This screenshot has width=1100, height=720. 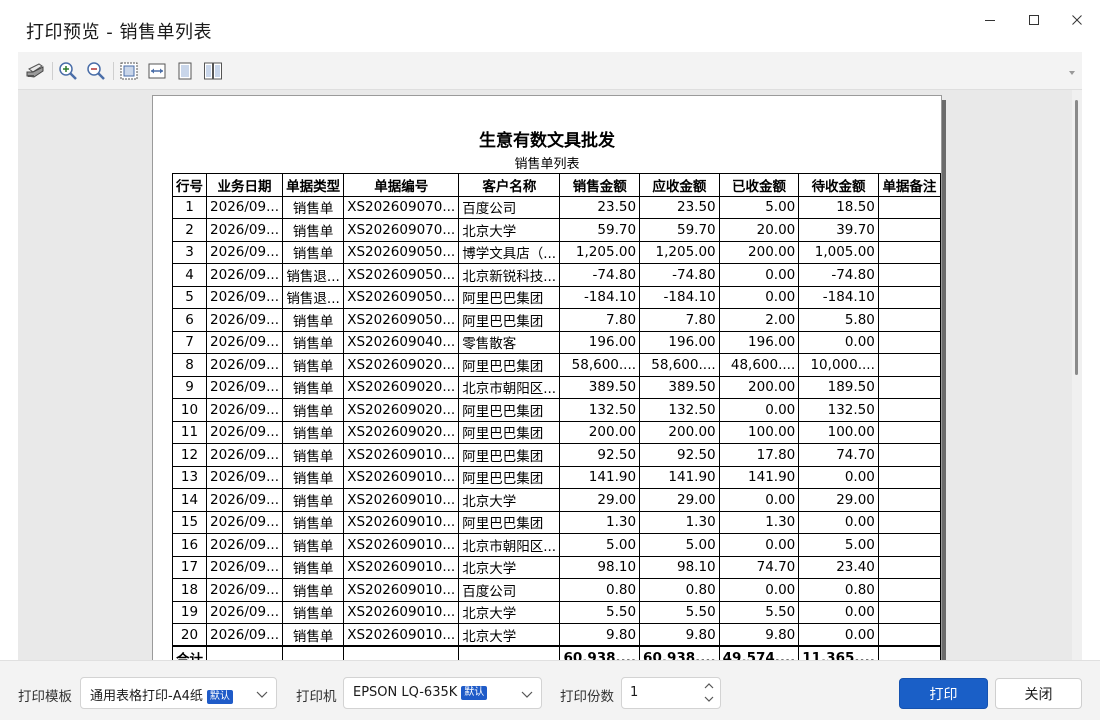 I want to click on col-header-sales-amount: 销售金额, so click(x=600, y=185).